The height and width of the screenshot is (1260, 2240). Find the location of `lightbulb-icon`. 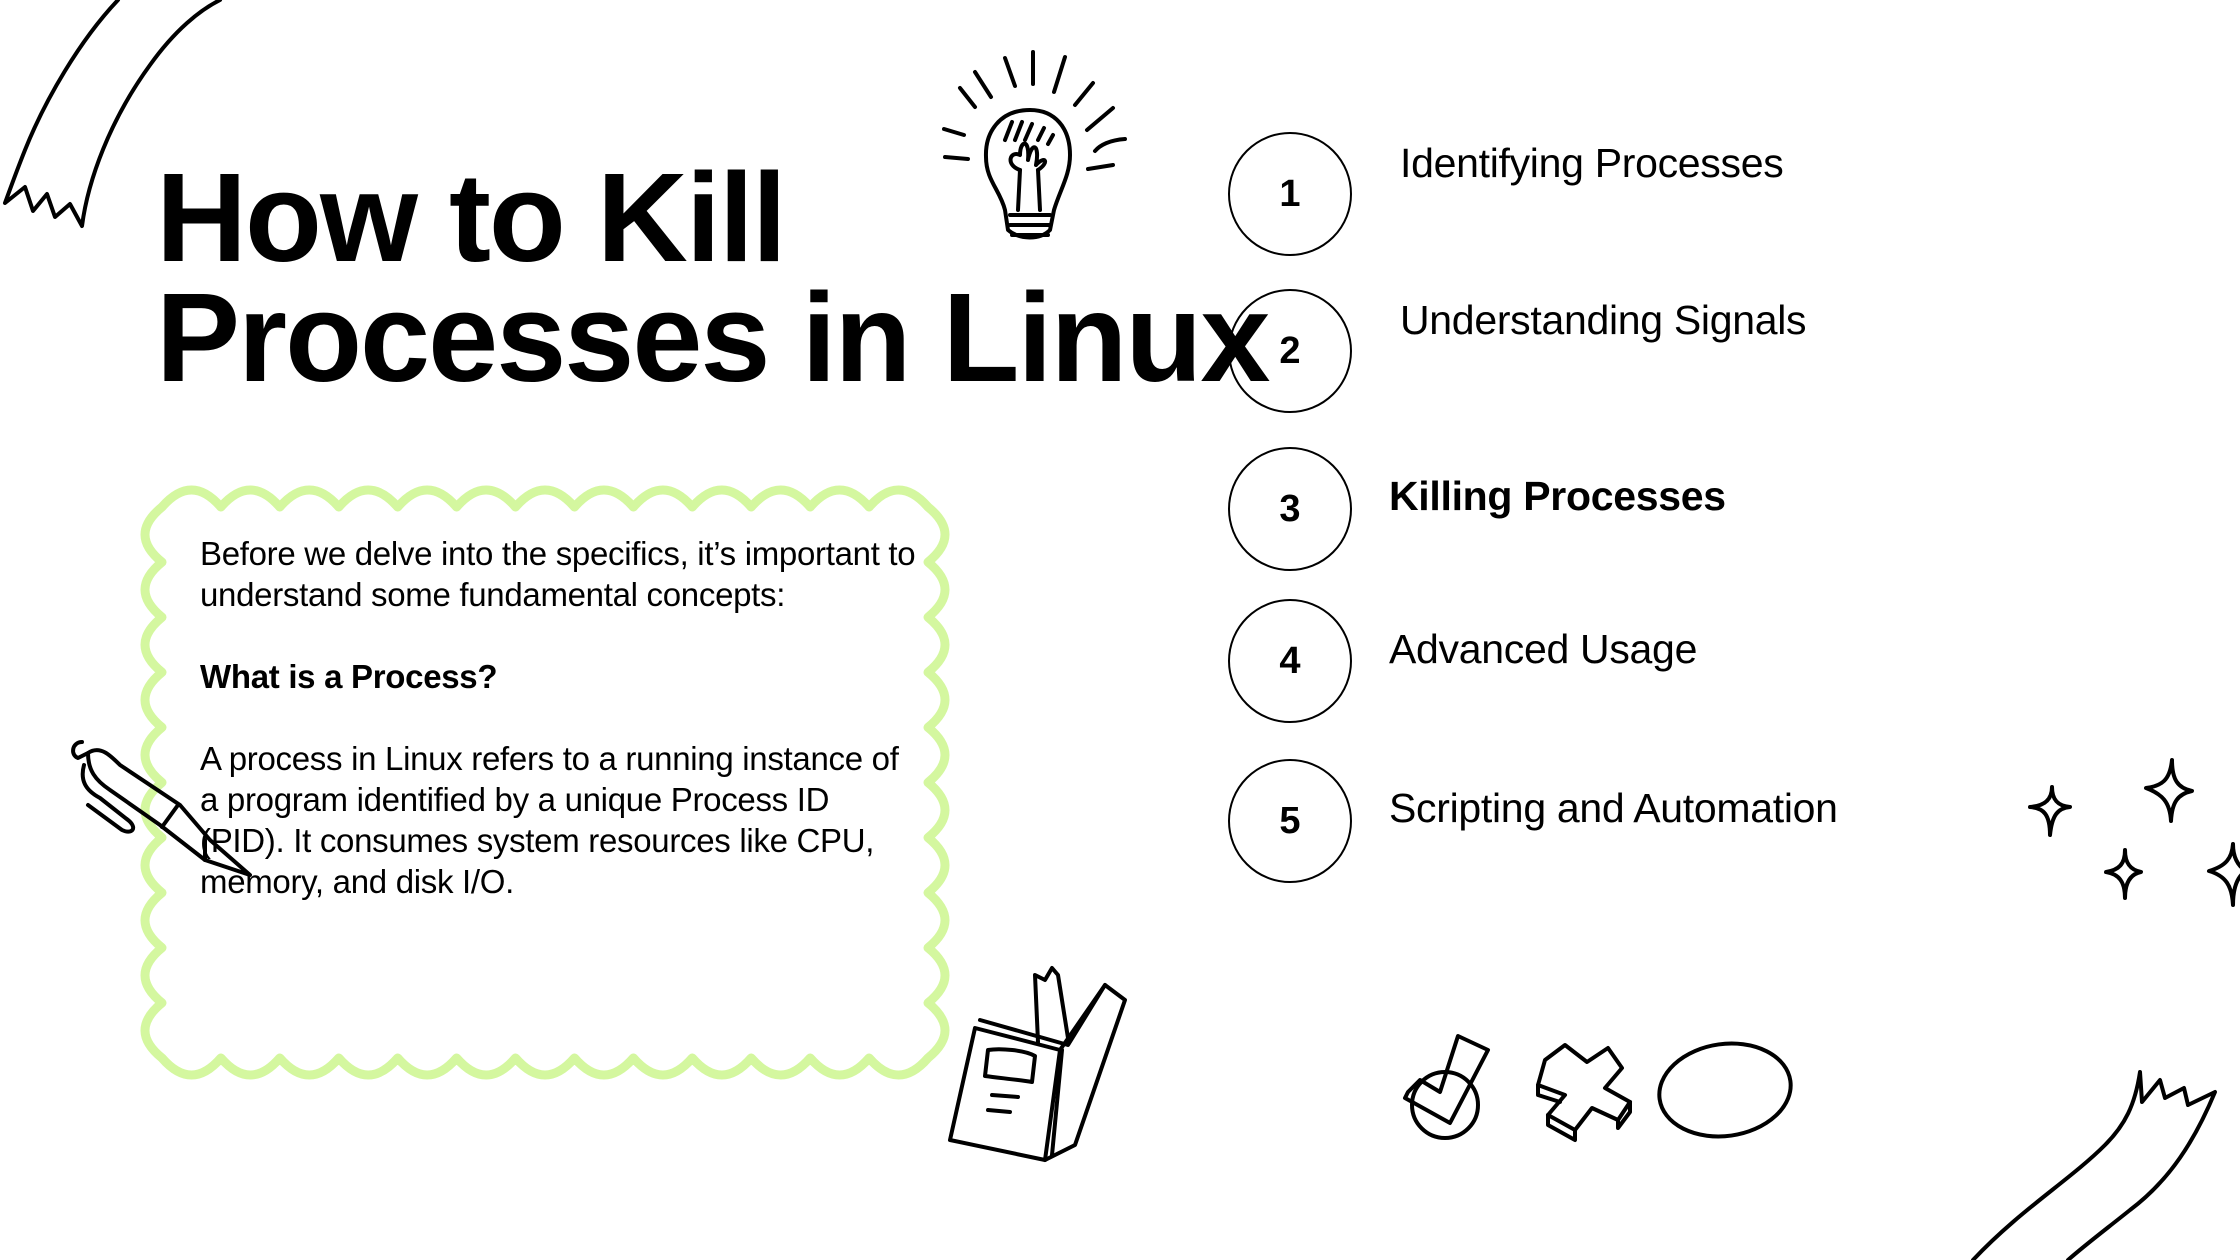

lightbulb-icon is located at coordinates (1034, 145).